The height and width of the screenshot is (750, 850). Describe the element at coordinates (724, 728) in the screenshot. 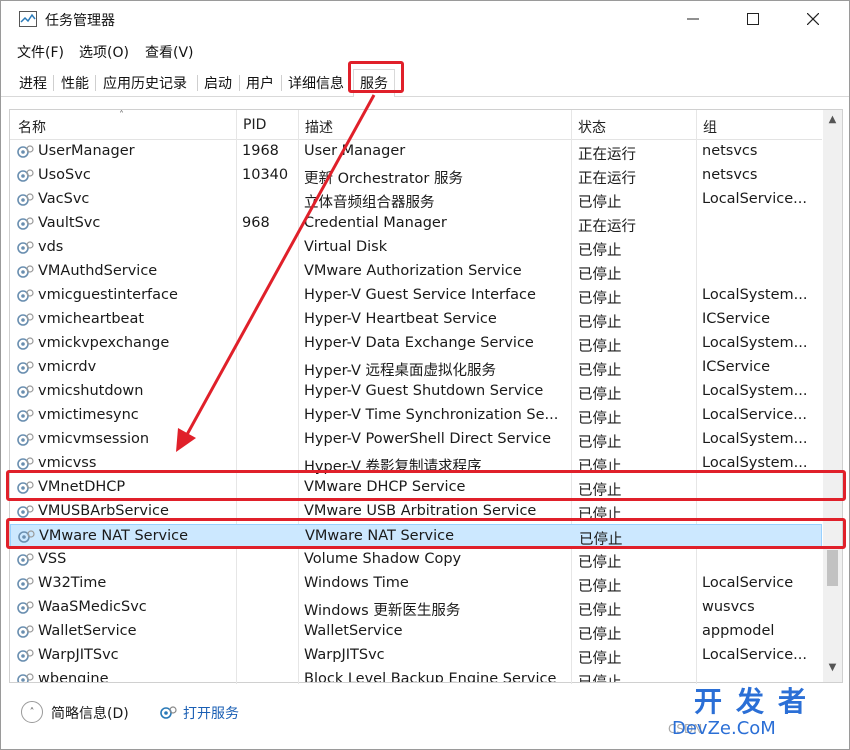

I see `watermark-domain: DevZe.CoM` at that location.